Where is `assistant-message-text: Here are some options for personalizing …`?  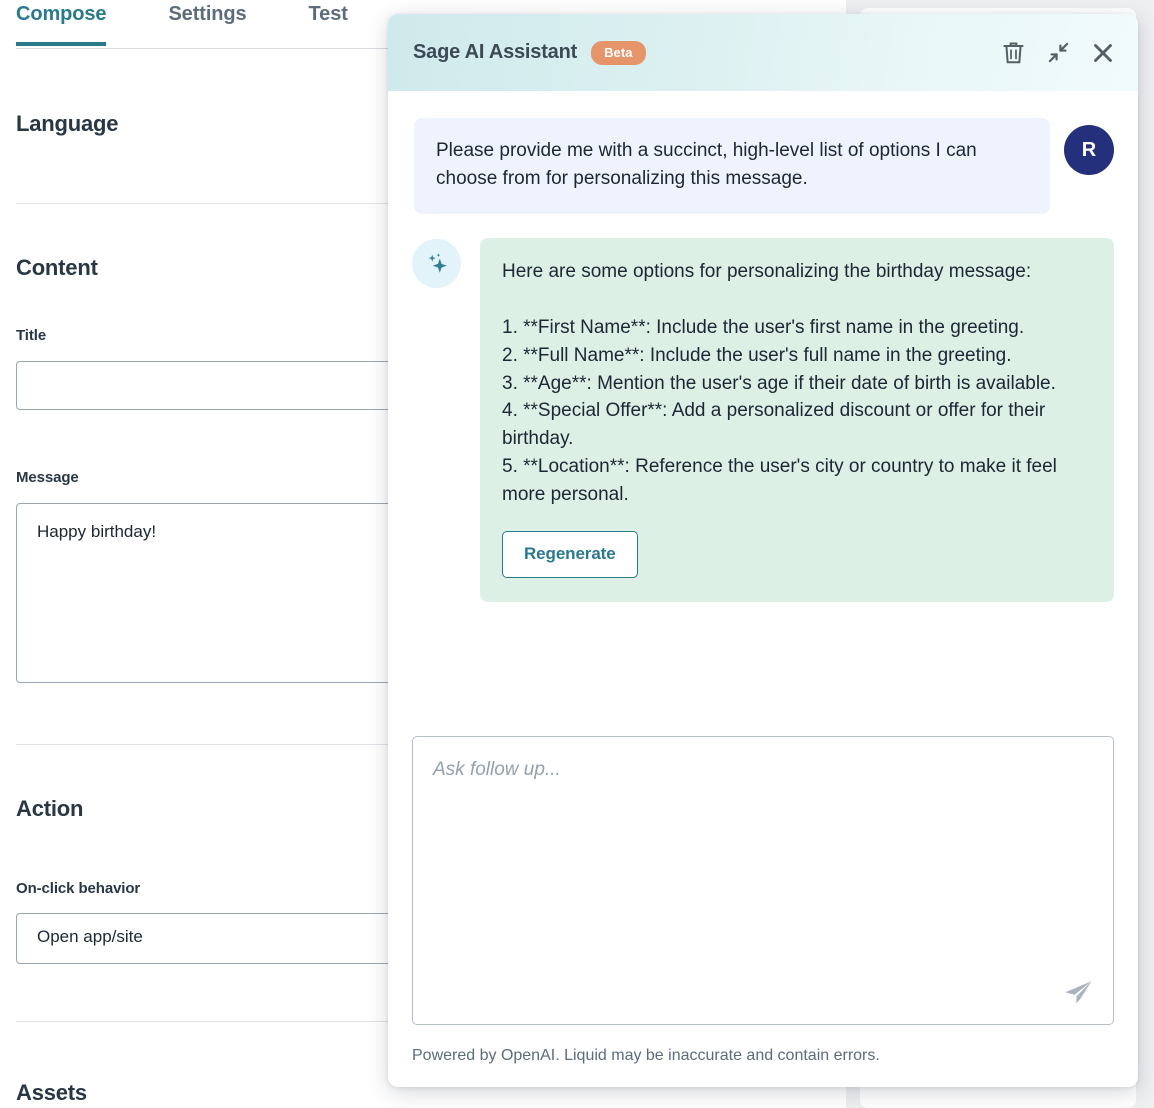 assistant-message-text: Here are some options for personalizing … is located at coordinates (779, 383).